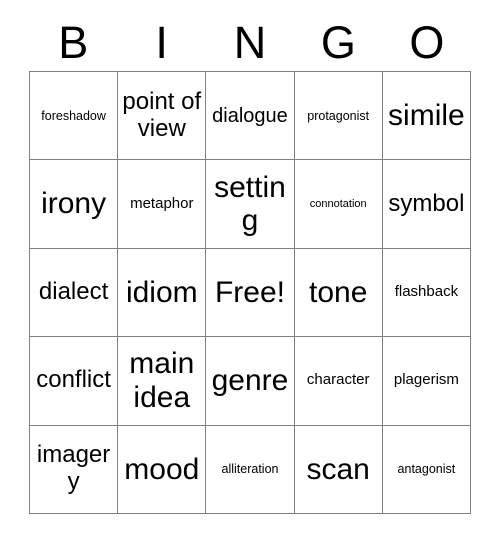 The width and height of the screenshot is (500, 544). I want to click on bingo-cell-label: connotation, so click(338, 203).